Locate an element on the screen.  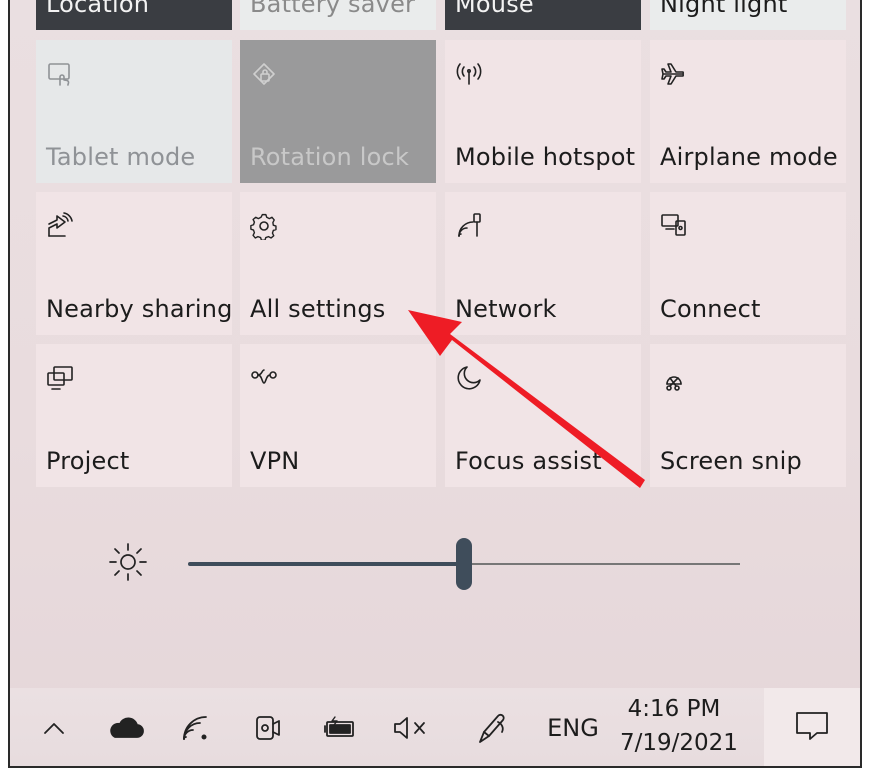
vpn-icon is located at coordinates (264, 378).